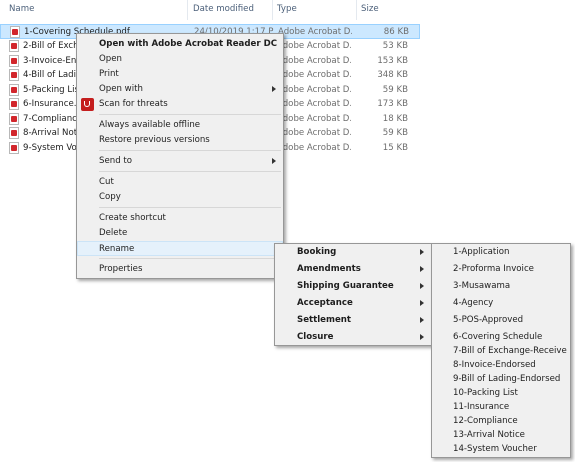 This screenshot has width=575, height=462. I want to click on menu-open-with: Open with, so click(180, 89).